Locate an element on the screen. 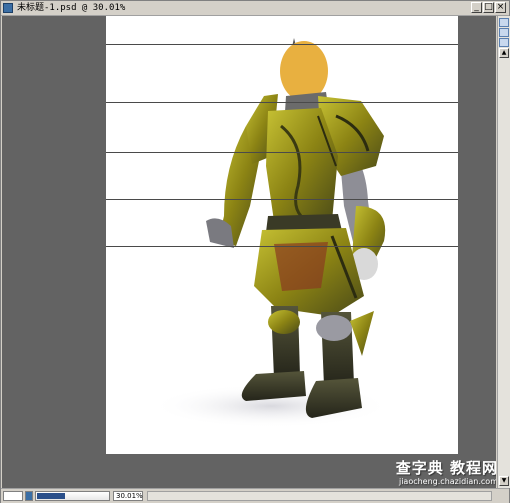 This screenshot has height=503, width=510. window-title: 未标题-1.psd @ 30.01% is located at coordinates (71, 8).